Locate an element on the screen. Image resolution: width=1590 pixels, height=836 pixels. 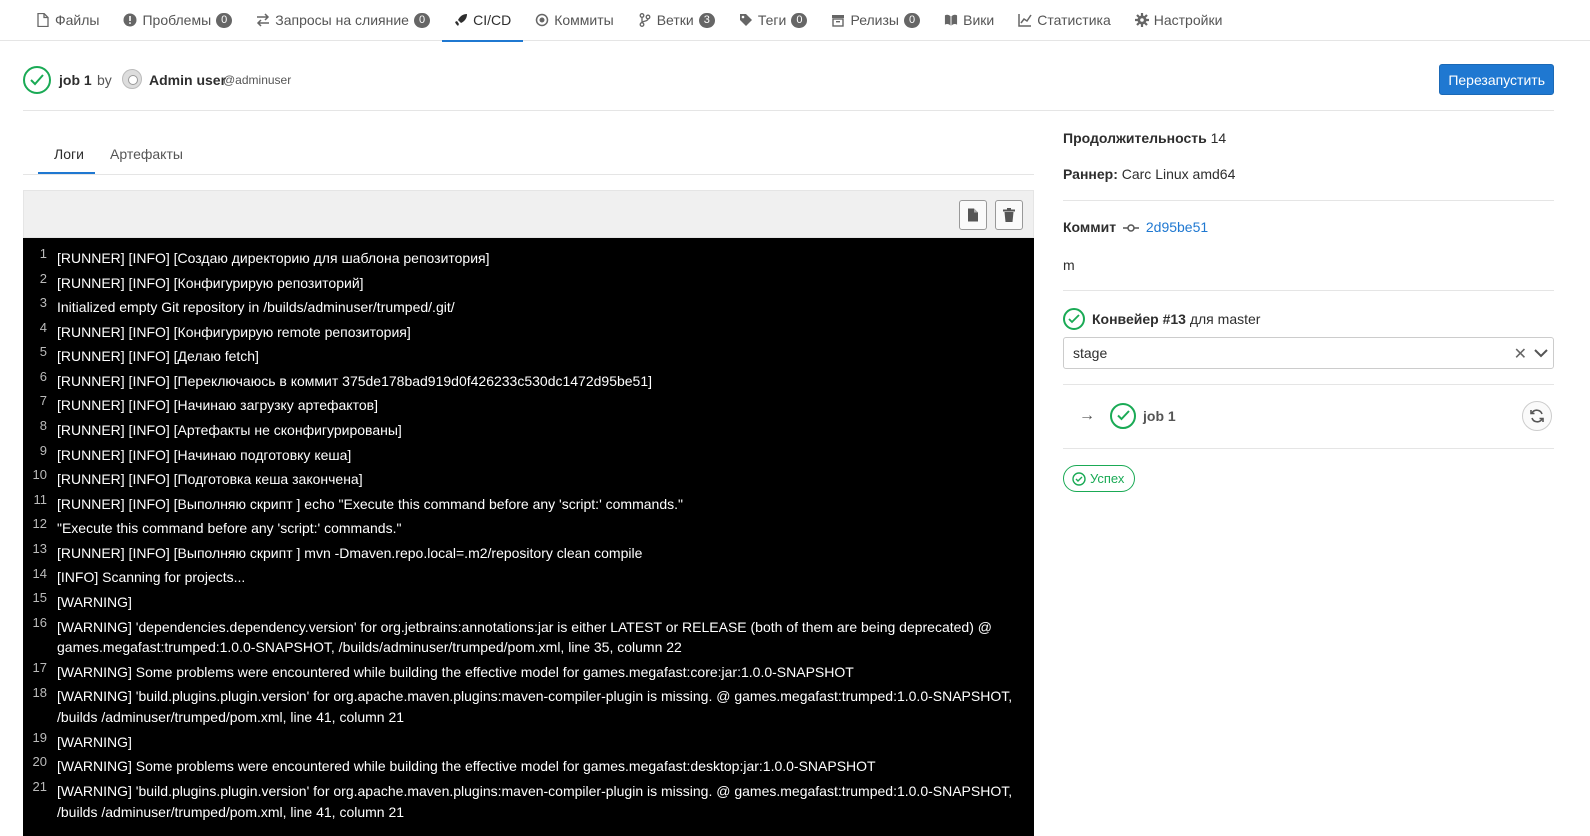
log-line: 15 [WARNING] is located at coordinates (528, 602).